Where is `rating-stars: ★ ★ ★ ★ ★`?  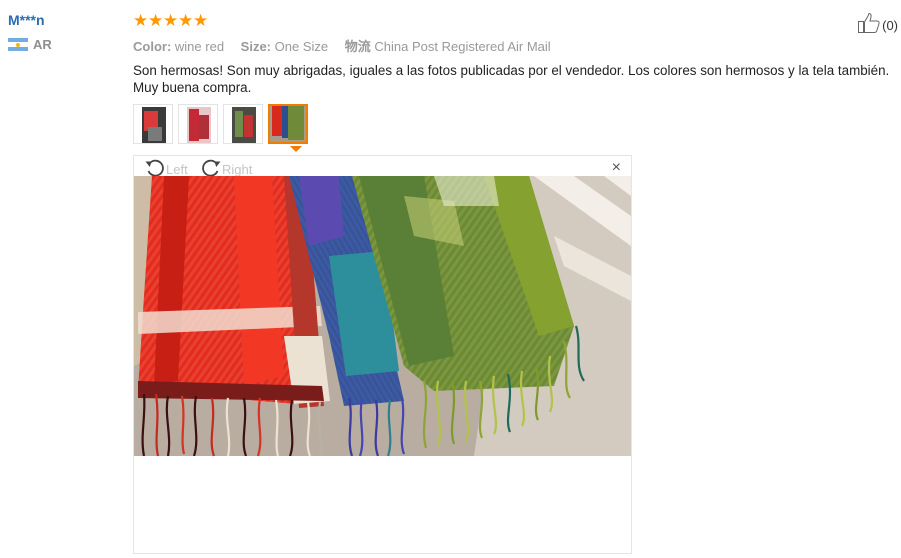
rating-stars: ★ ★ ★ ★ ★ is located at coordinates (515, 21).